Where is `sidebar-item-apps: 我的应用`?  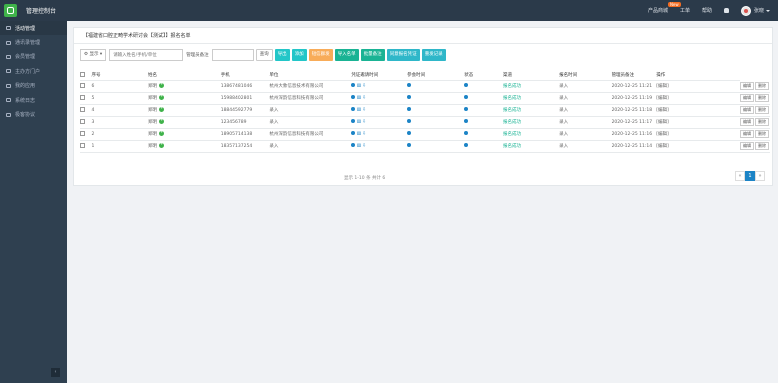 sidebar-item-apps: 我的应用 is located at coordinates (33, 86).